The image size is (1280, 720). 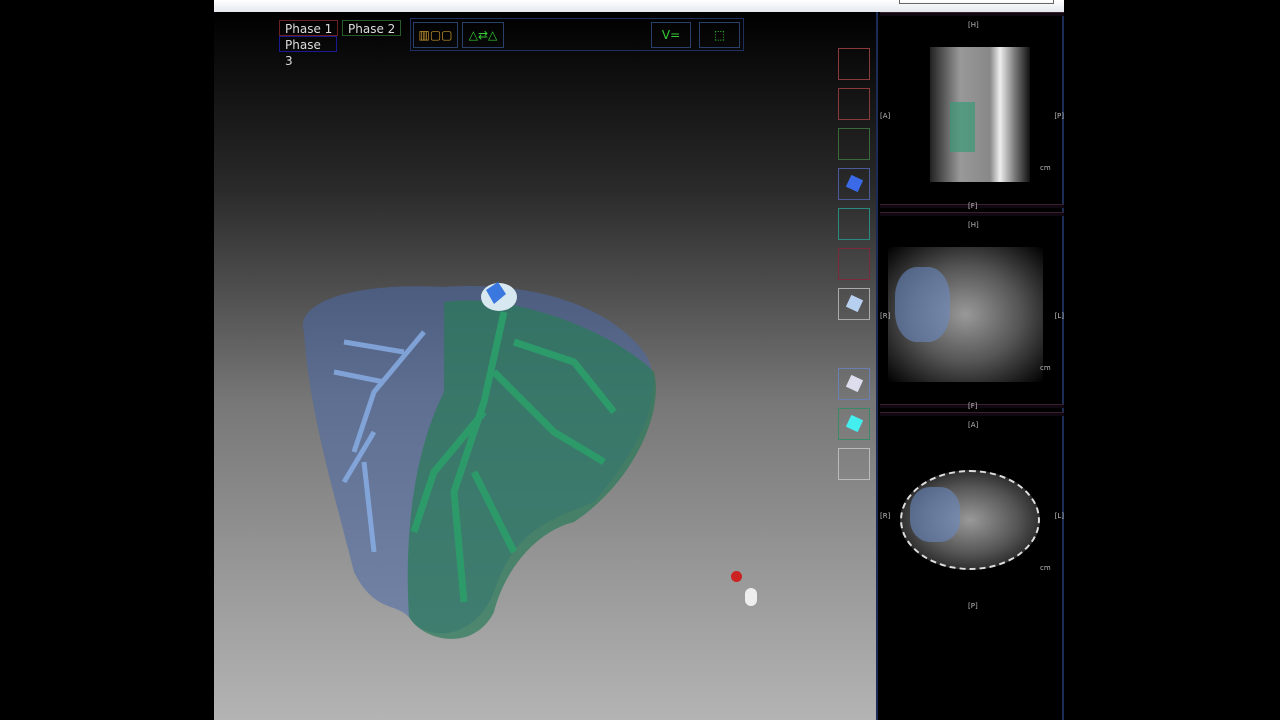 I want to click on label-bottom: [P], so click(x=973, y=606).